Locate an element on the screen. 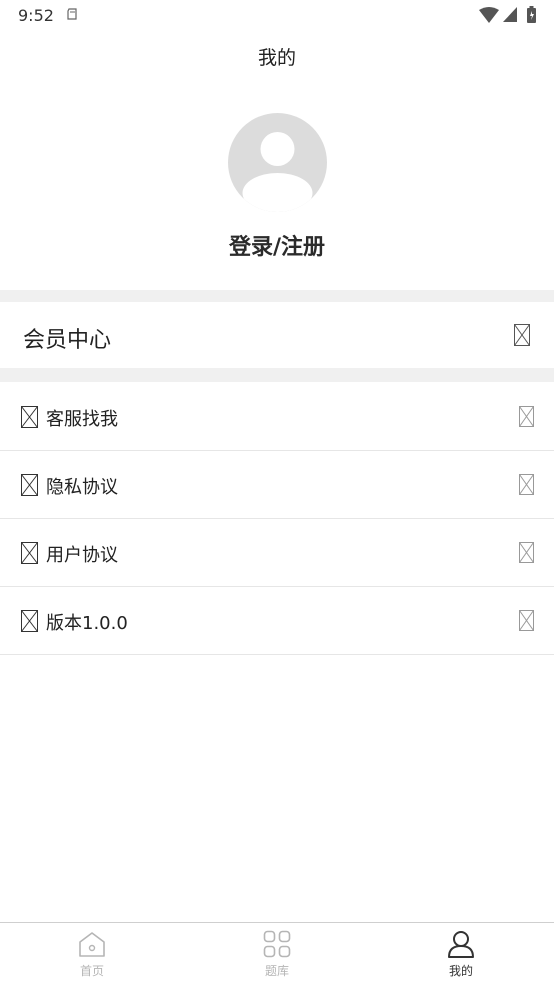 Image resolution: width=554 pixels, height=985 pixels. tab-mine: 我的 is located at coordinates (461, 954).